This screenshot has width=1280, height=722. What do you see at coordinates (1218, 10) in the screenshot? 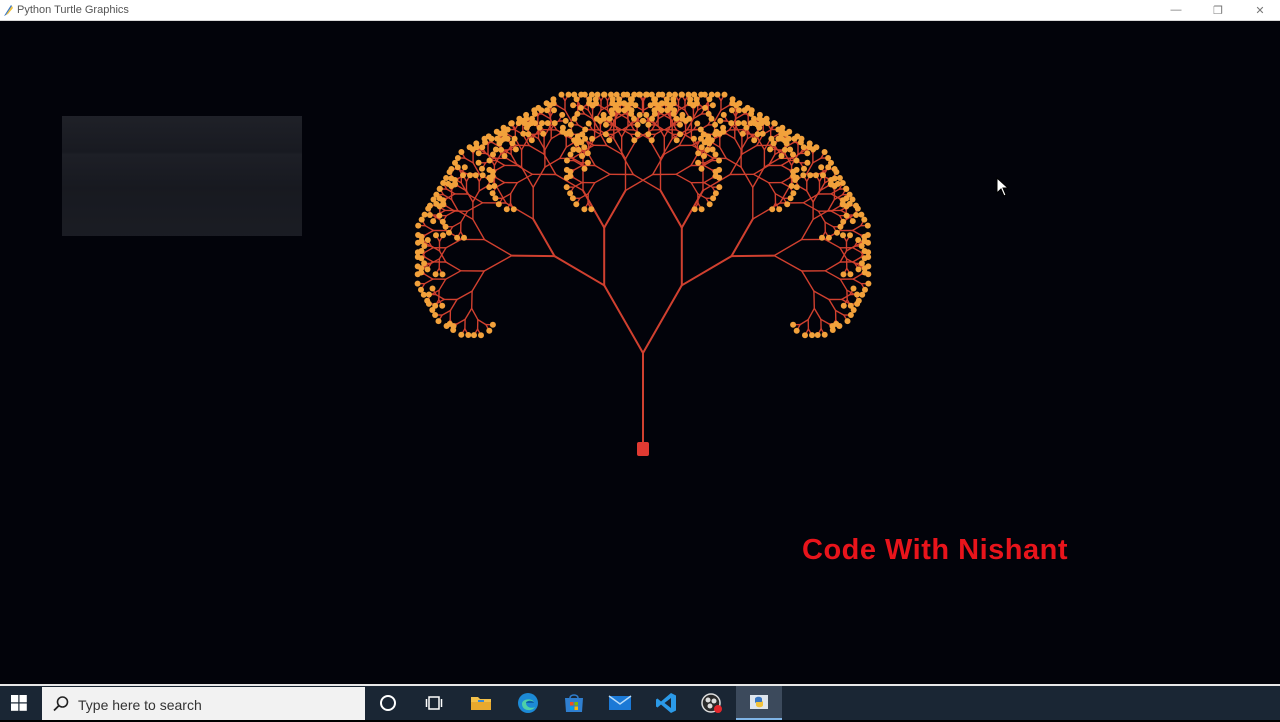
I see `restore-button: ❐` at bounding box center [1218, 10].